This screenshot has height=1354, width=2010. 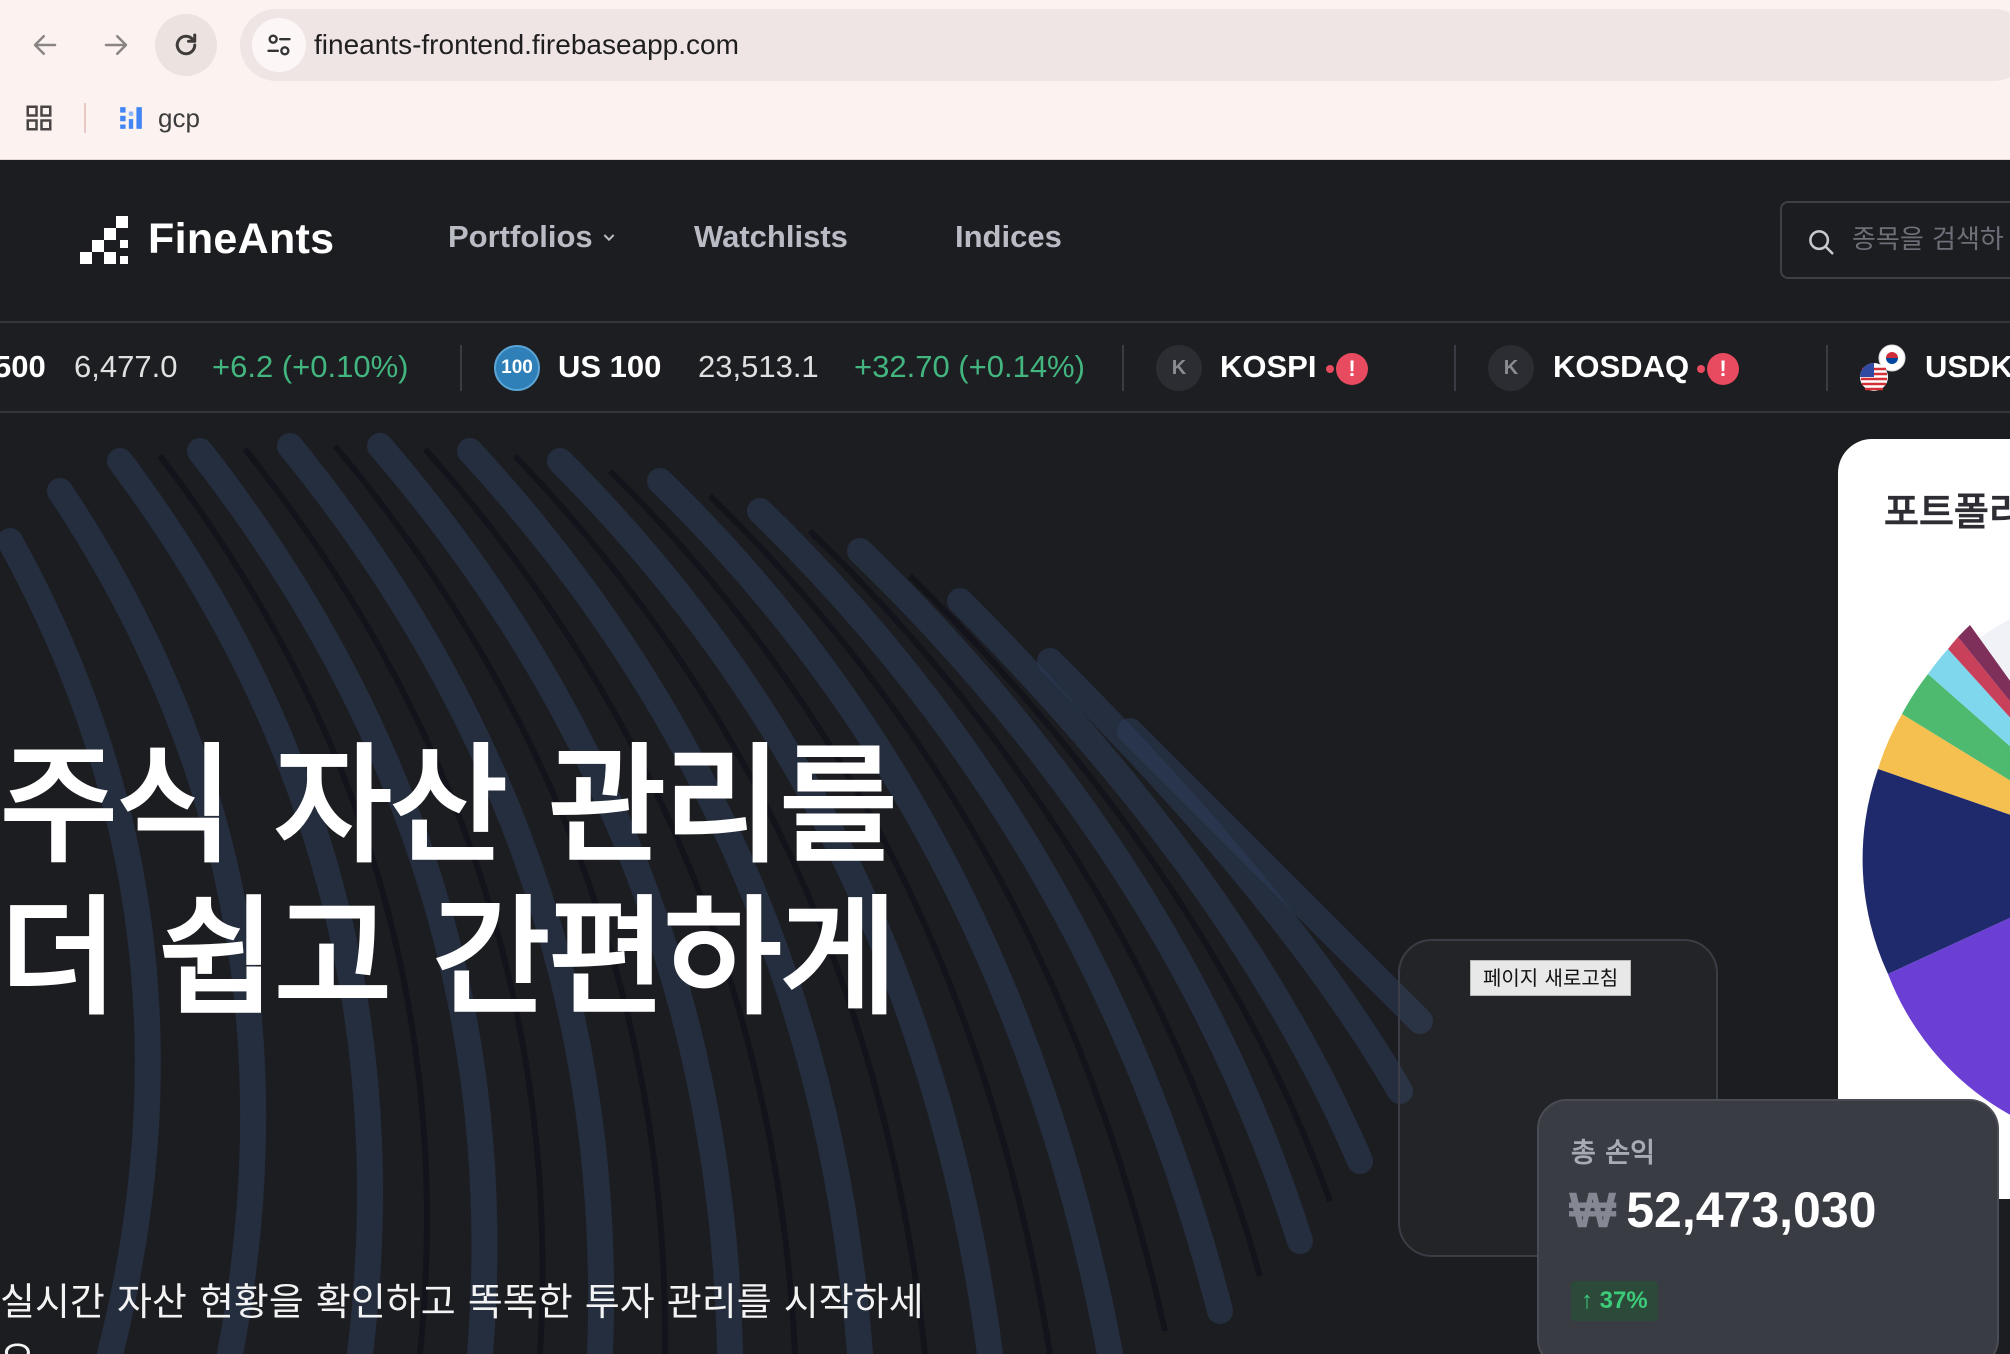 I want to click on grid-icon, so click(x=39, y=118).